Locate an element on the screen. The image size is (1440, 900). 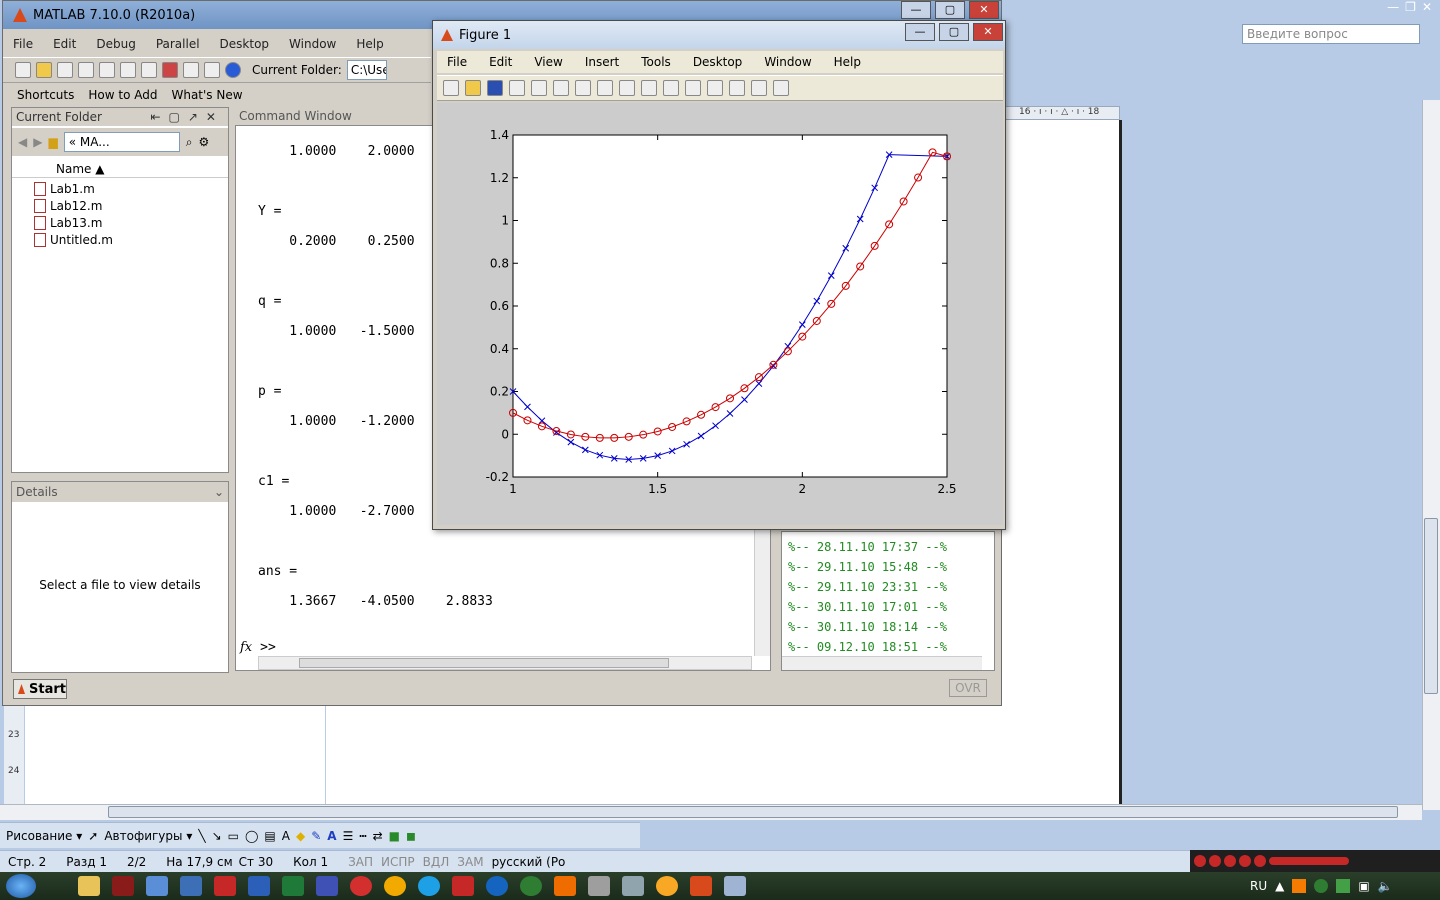
oval-icon: ◯ is located at coordinates (251, 836).